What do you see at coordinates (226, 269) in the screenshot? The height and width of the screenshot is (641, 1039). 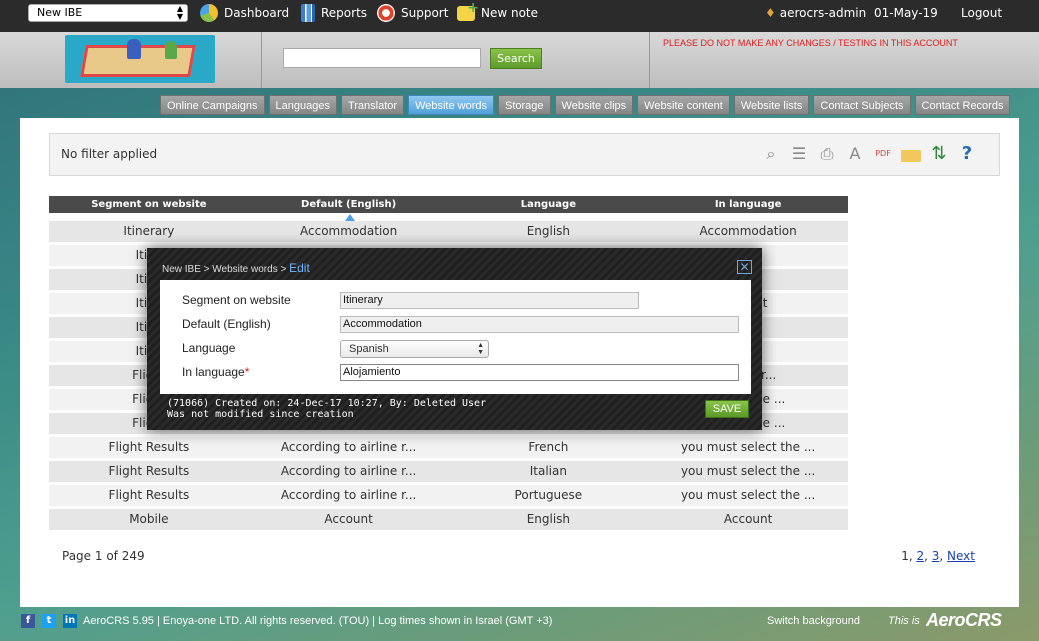 I see `modal-breadcrumb-path: New IBE > Website words >` at bounding box center [226, 269].